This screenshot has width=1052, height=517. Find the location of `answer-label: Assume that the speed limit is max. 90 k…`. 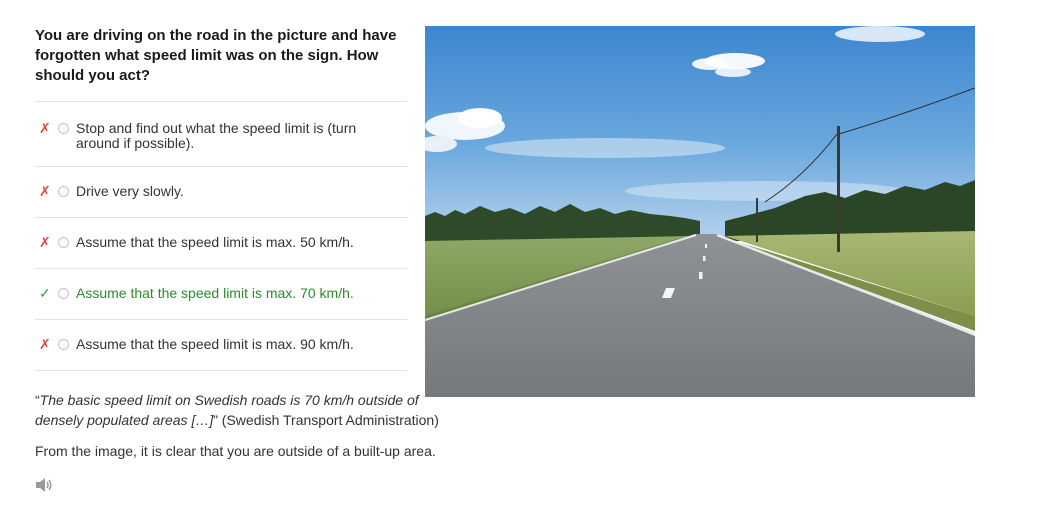

answer-label: Assume that the speed limit is max. 90 k… is located at coordinates (215, 344).